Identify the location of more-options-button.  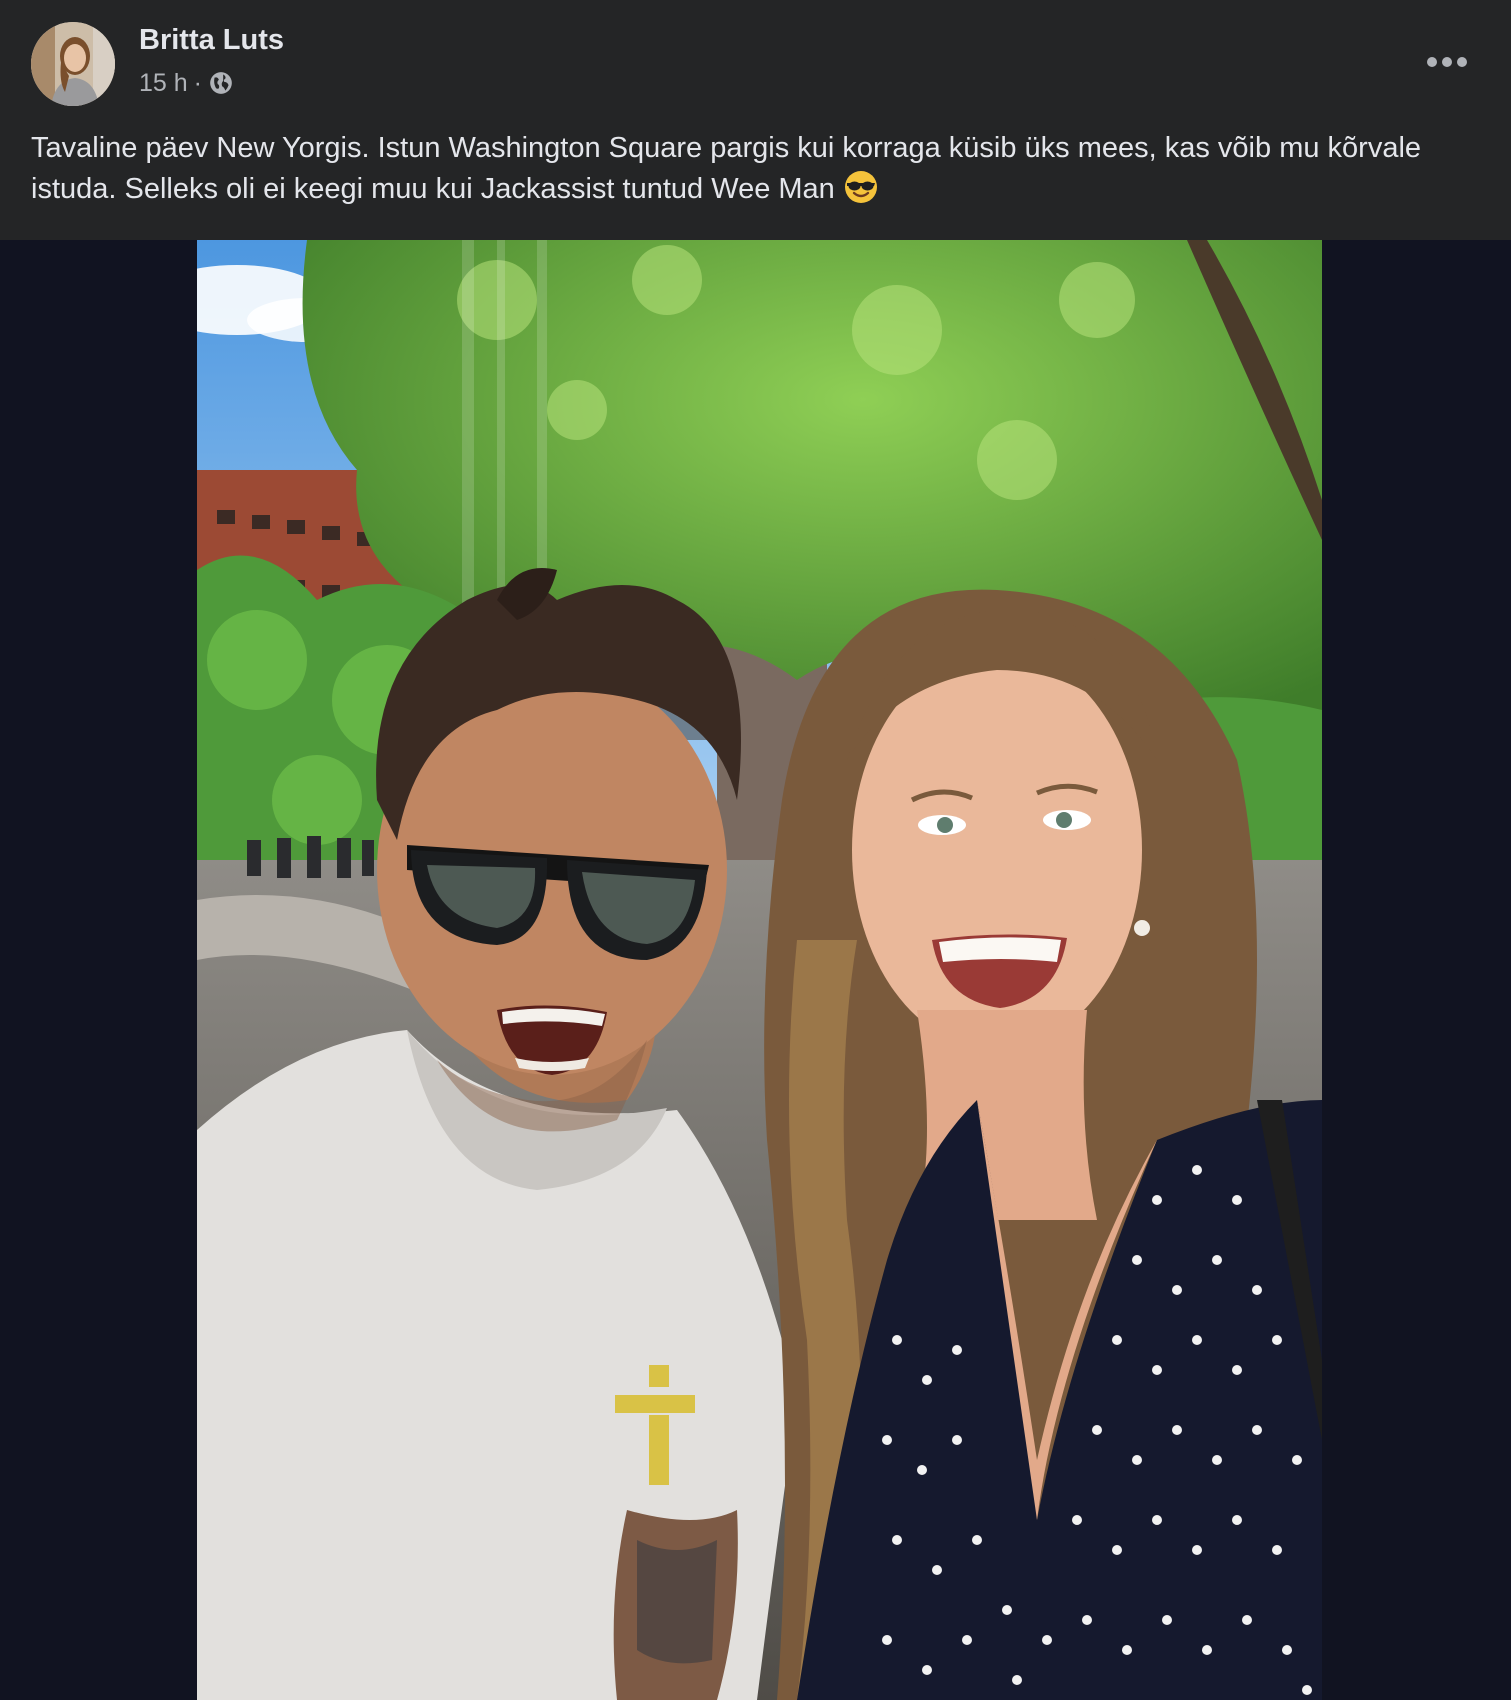
(1447, 62).